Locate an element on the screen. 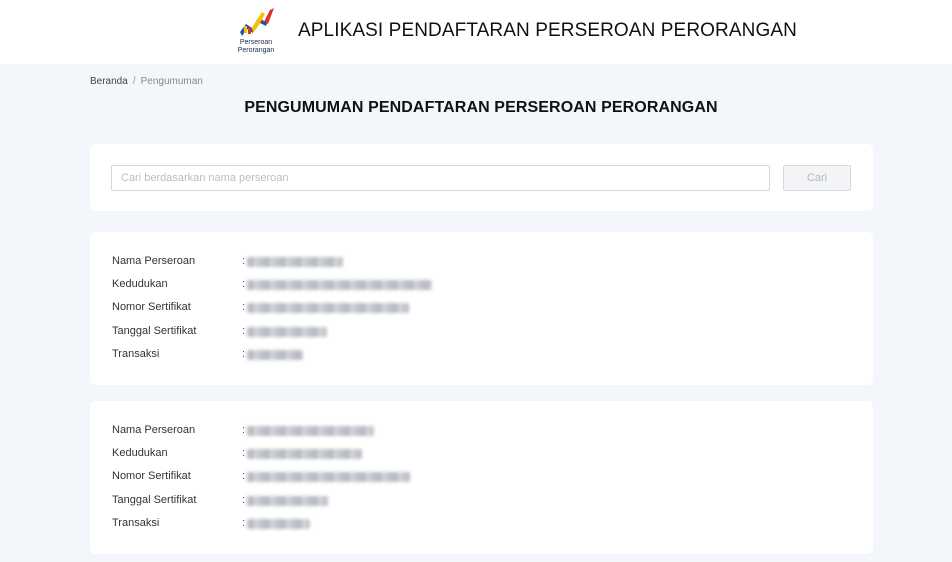 This screenshot has height=562, width=952. logo-text: Perseroan Perorangan is located at coordinates (256, 47).